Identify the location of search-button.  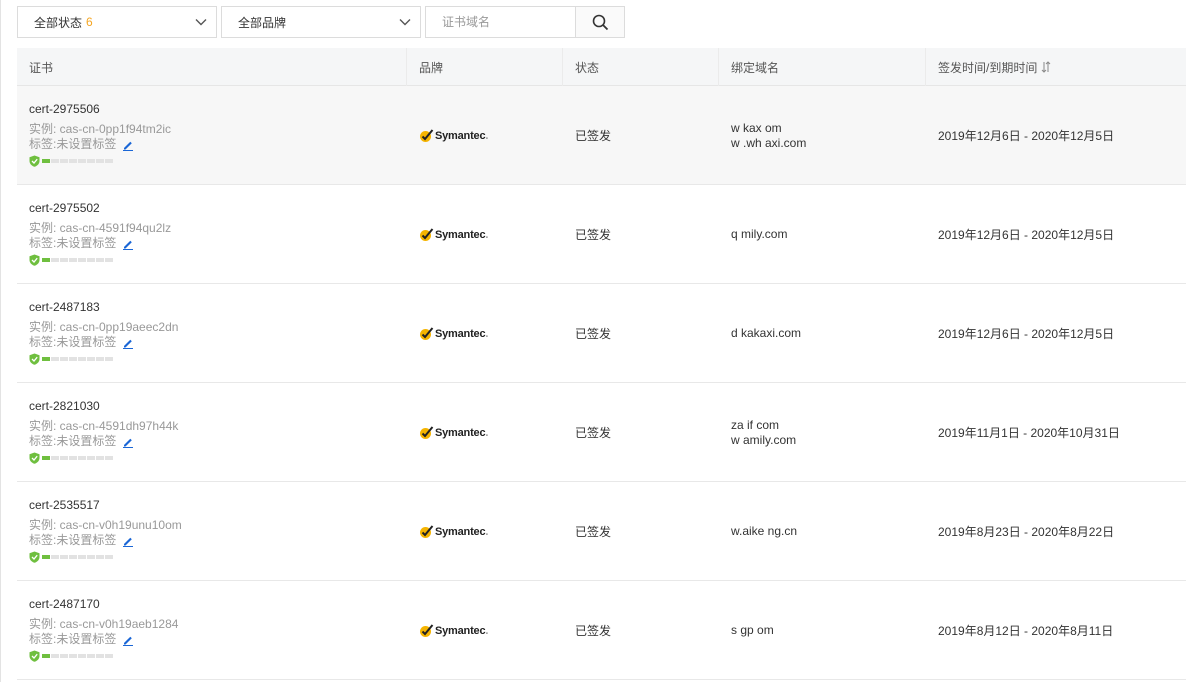
(600, 22).